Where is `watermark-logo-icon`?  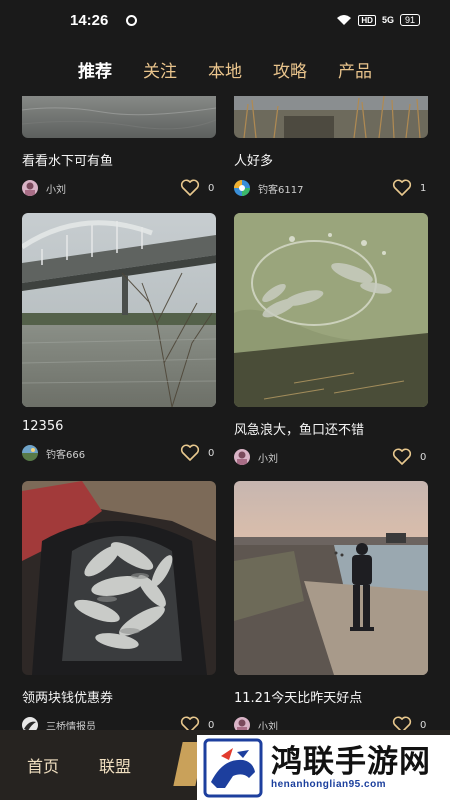 watermark-logo-icon is located at coordinates (233, 767).